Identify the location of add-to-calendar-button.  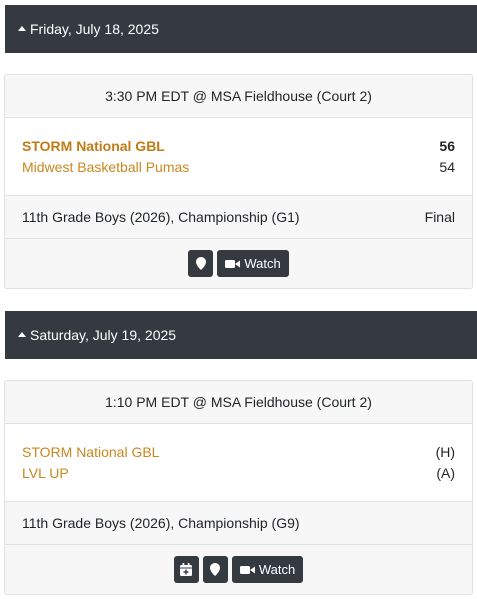
(186, 569).